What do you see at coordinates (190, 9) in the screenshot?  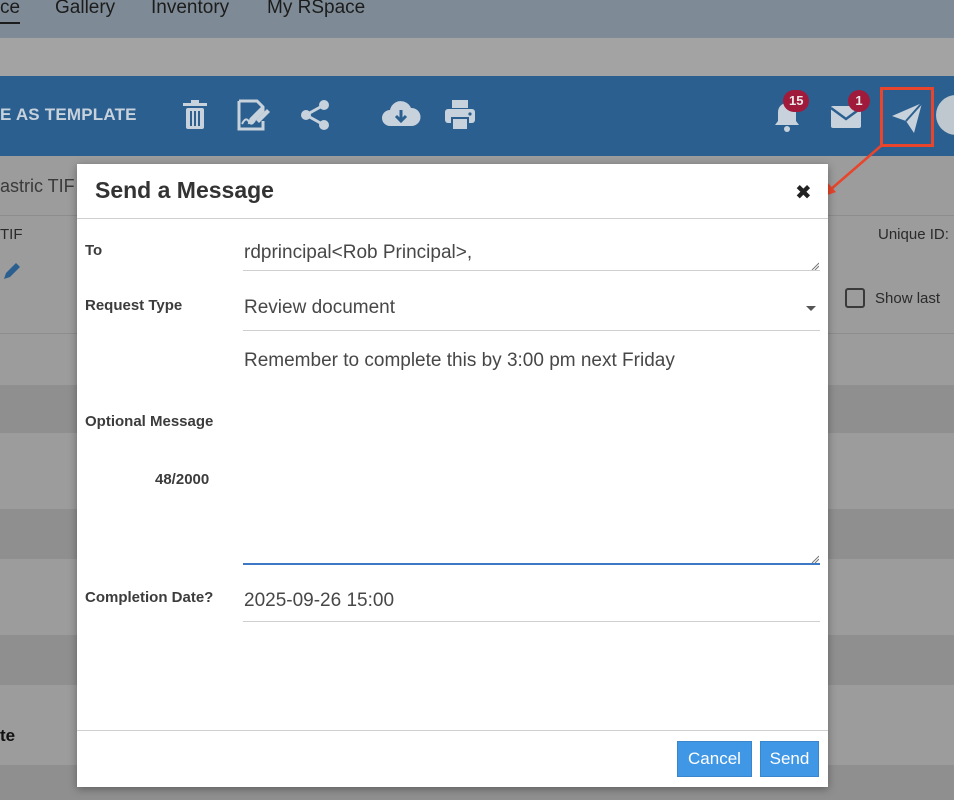 I see `tab-inventory: Inventory` at bounding box center [190, 9].